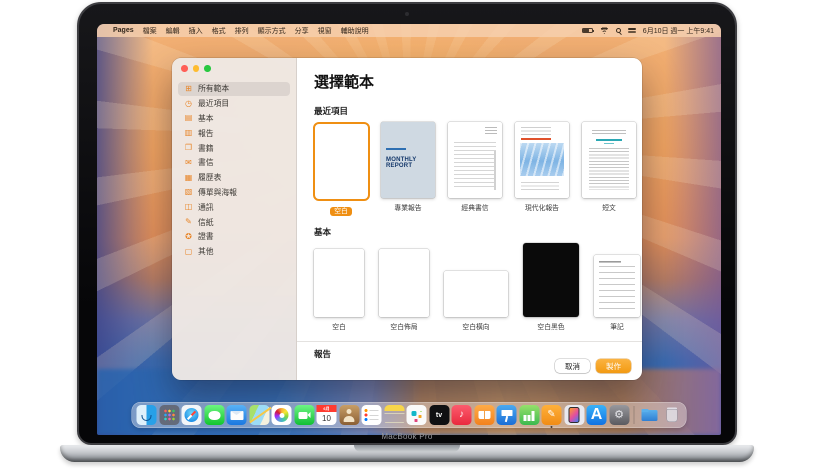 This screenshot has width=814, height=473. Describe the element at coordinates (206, 148) in the screenshot. I see `sidebar-item-label: 書籍` at that location.